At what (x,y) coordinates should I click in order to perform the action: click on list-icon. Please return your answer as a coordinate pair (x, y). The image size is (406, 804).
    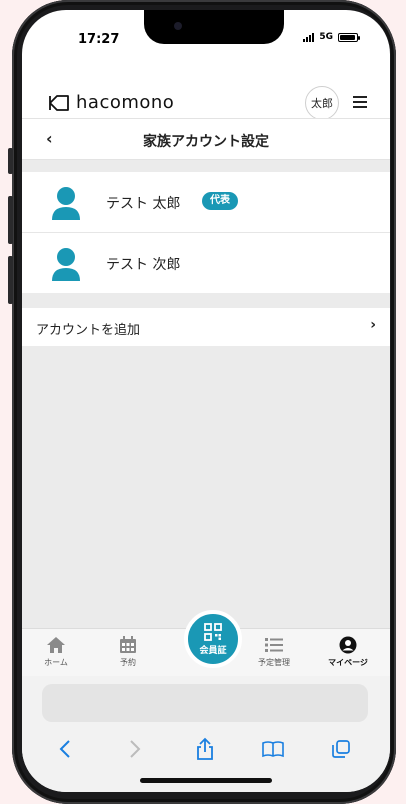
    Looking at the image, I should click on (274, 645).